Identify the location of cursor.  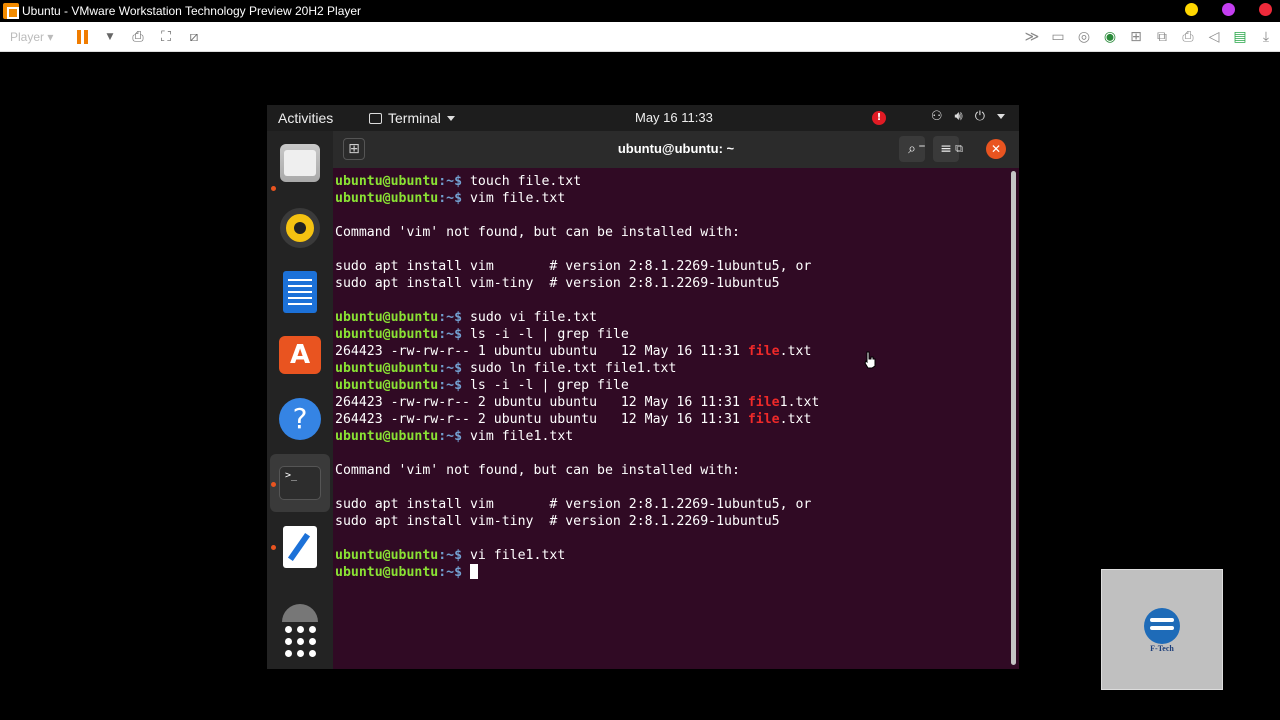
(473, 571).